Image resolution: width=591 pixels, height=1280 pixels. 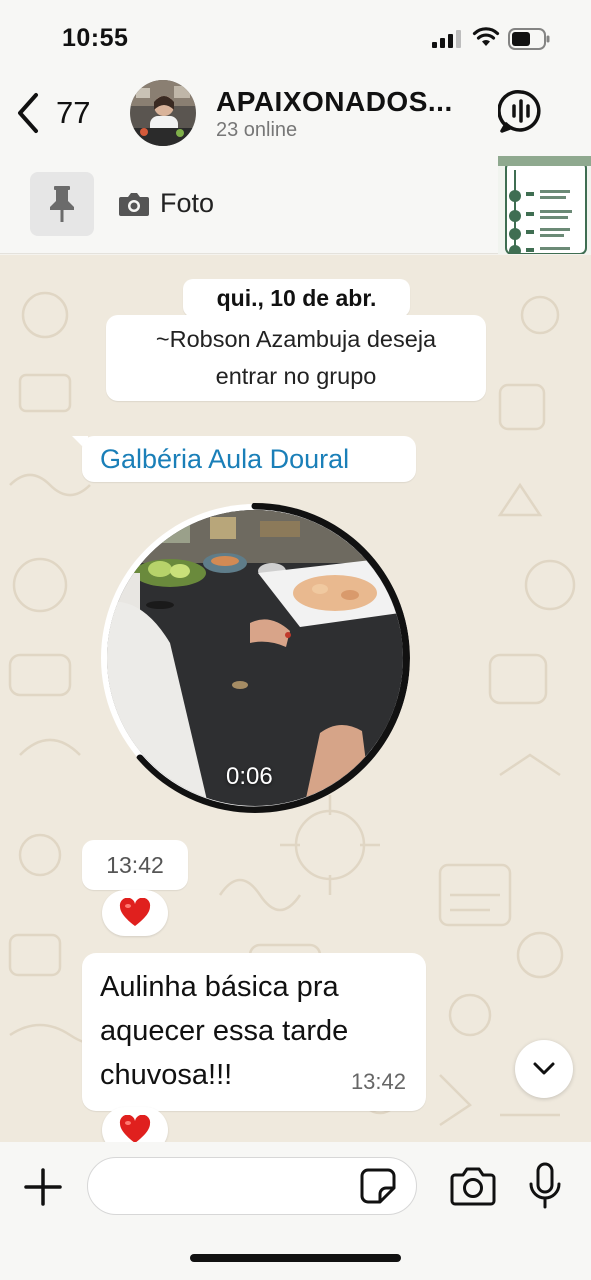 What do you see at coordinates (28, 113) in the screenshot?
I see `back-chevron-icon` at bounding box center [28, 113].